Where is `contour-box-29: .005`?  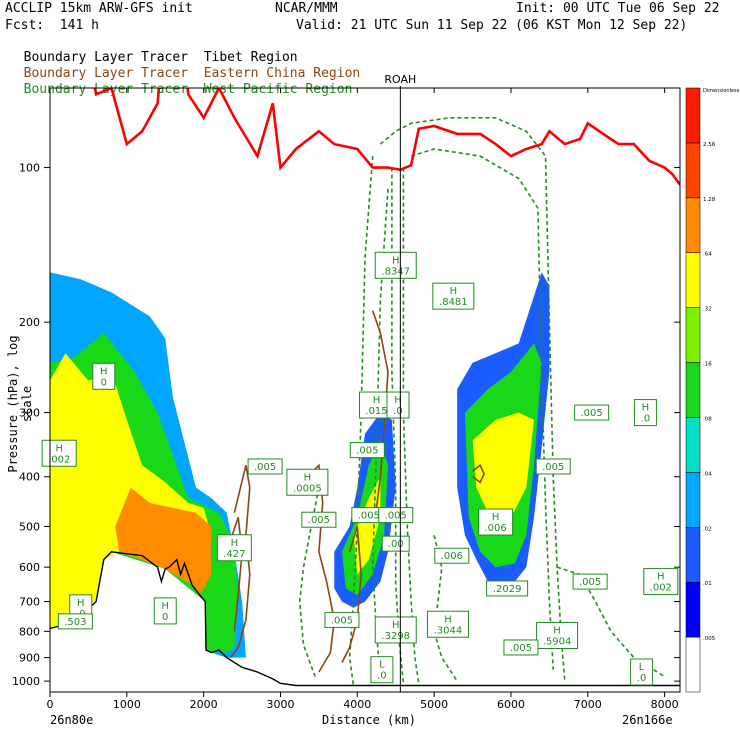
contour-box-29: .005 is located at coordinates (521, 647).